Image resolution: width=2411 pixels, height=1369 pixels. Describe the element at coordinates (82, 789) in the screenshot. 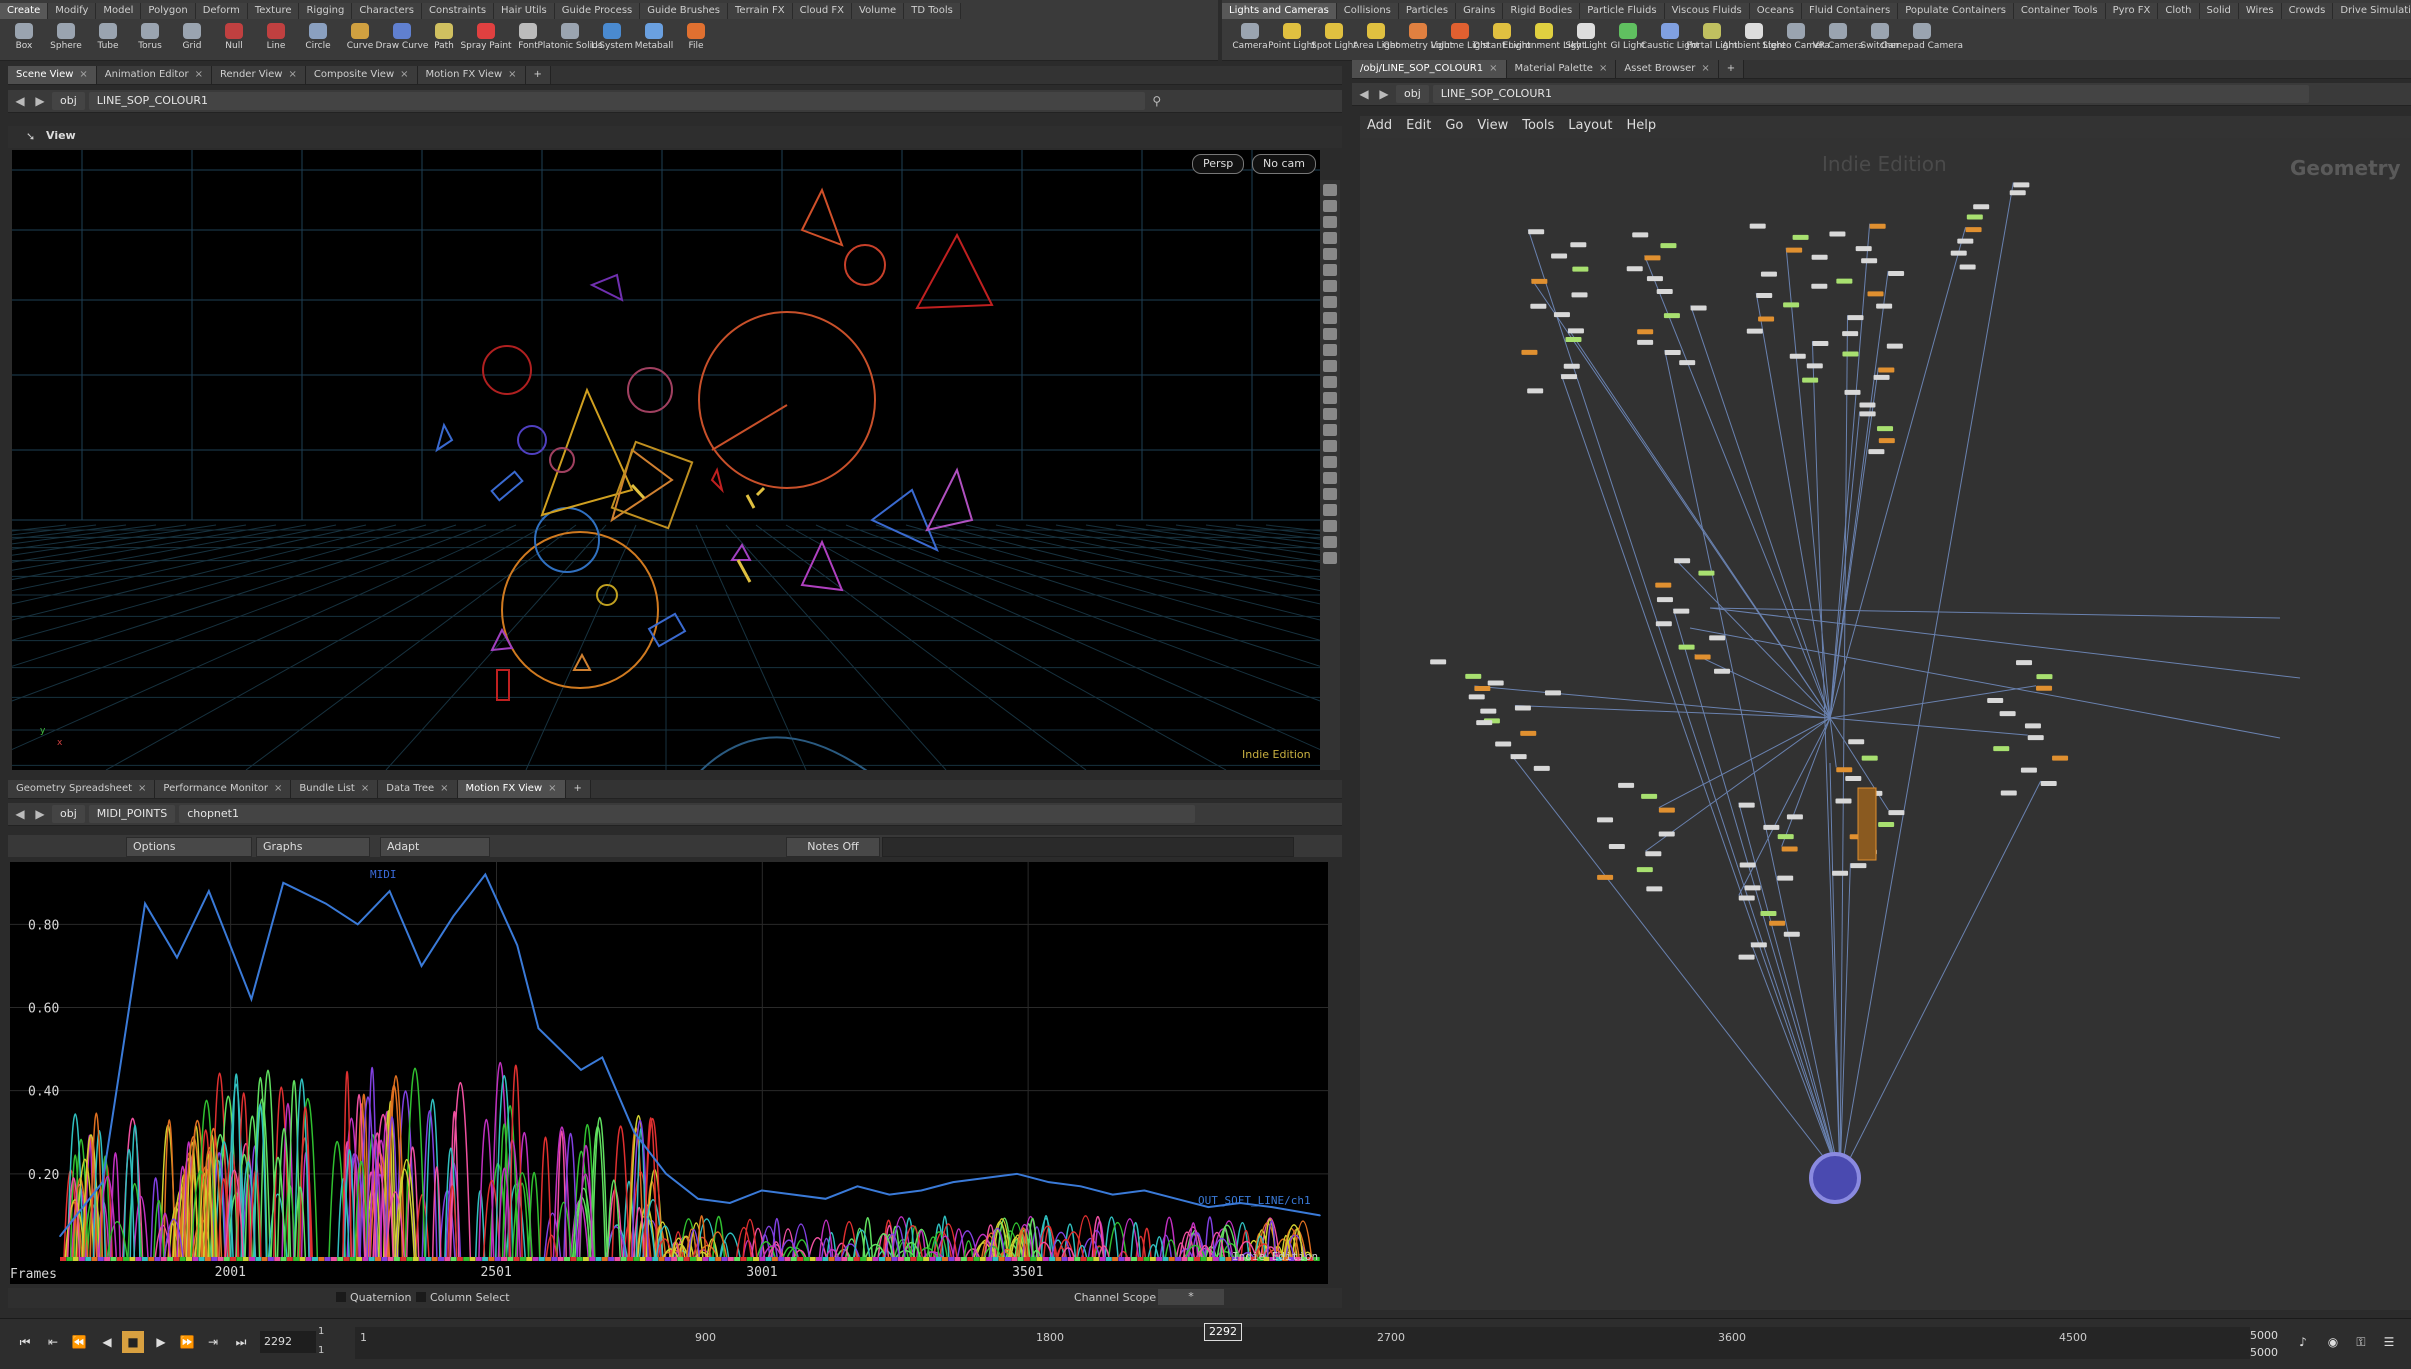

I see `pane-tab: Geometry Spreadsheet ×` at that location.